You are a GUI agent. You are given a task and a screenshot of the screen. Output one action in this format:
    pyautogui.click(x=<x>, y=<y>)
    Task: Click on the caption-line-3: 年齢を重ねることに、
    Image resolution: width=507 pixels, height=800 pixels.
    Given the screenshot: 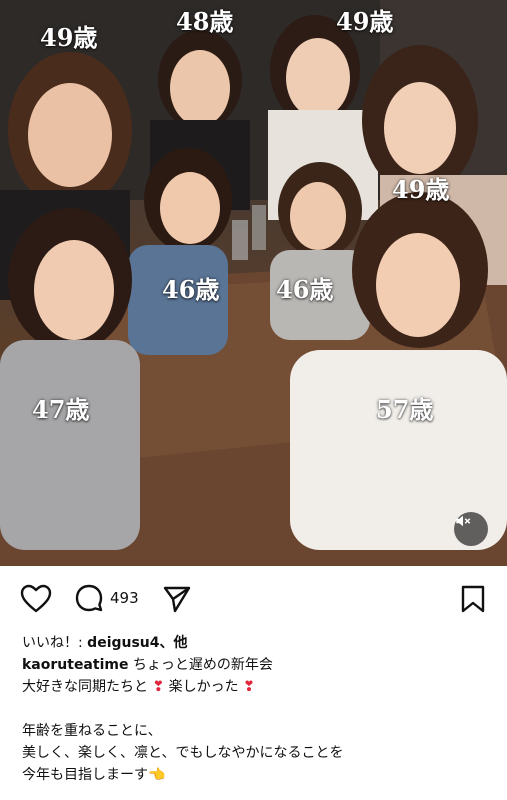 What is the action you would take?
    pyautogui.click(x=92, y=731)
    